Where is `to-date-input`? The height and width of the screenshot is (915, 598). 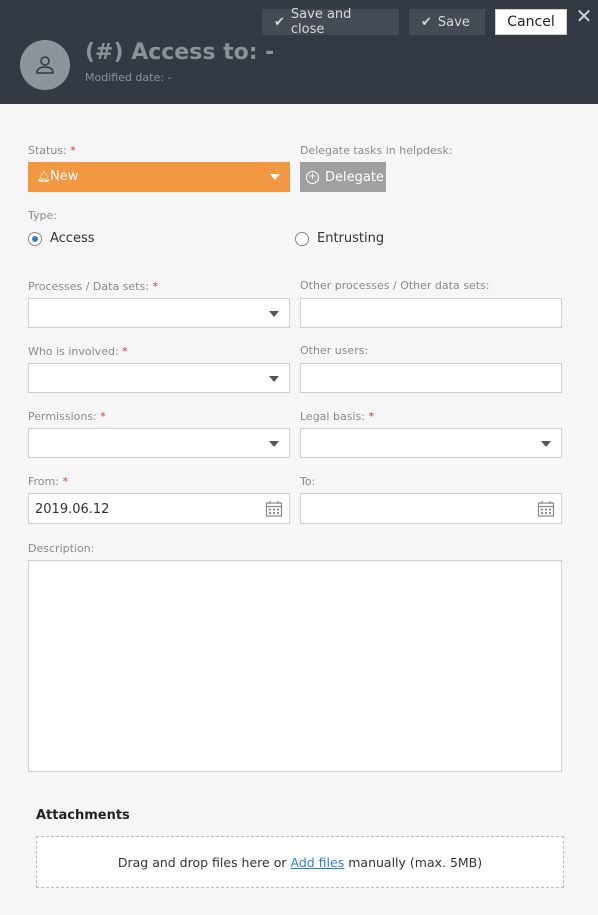 to-date-input is located at coordinates (431, 508).